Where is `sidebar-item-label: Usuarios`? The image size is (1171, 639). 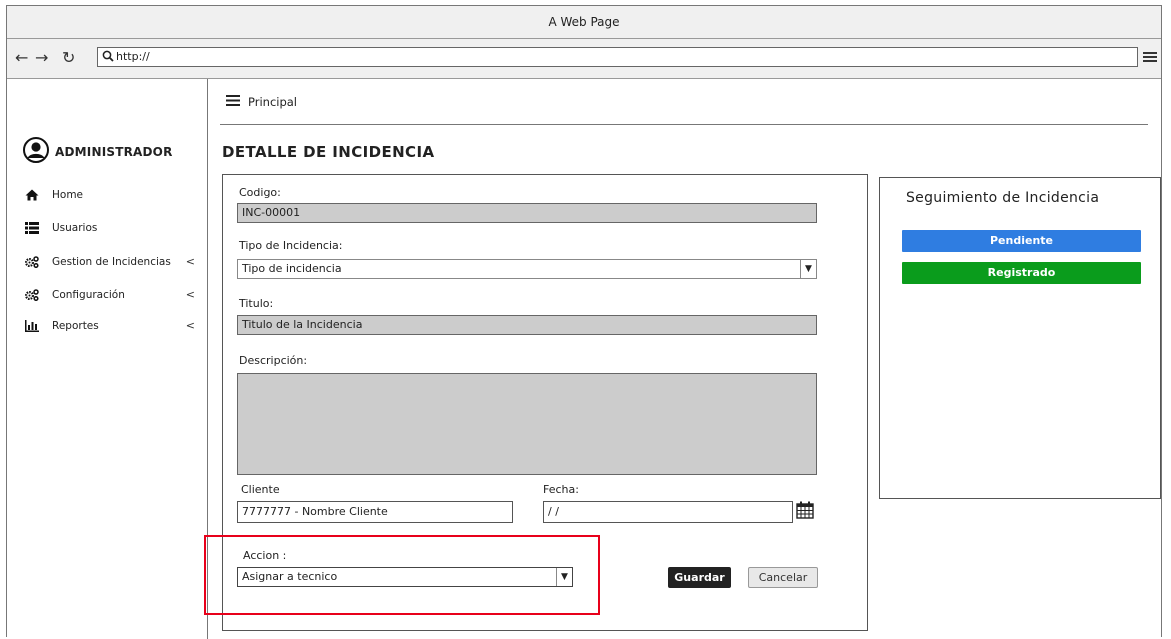
sidebar-item-label: Usuarios is located at coordinates (75, 228).